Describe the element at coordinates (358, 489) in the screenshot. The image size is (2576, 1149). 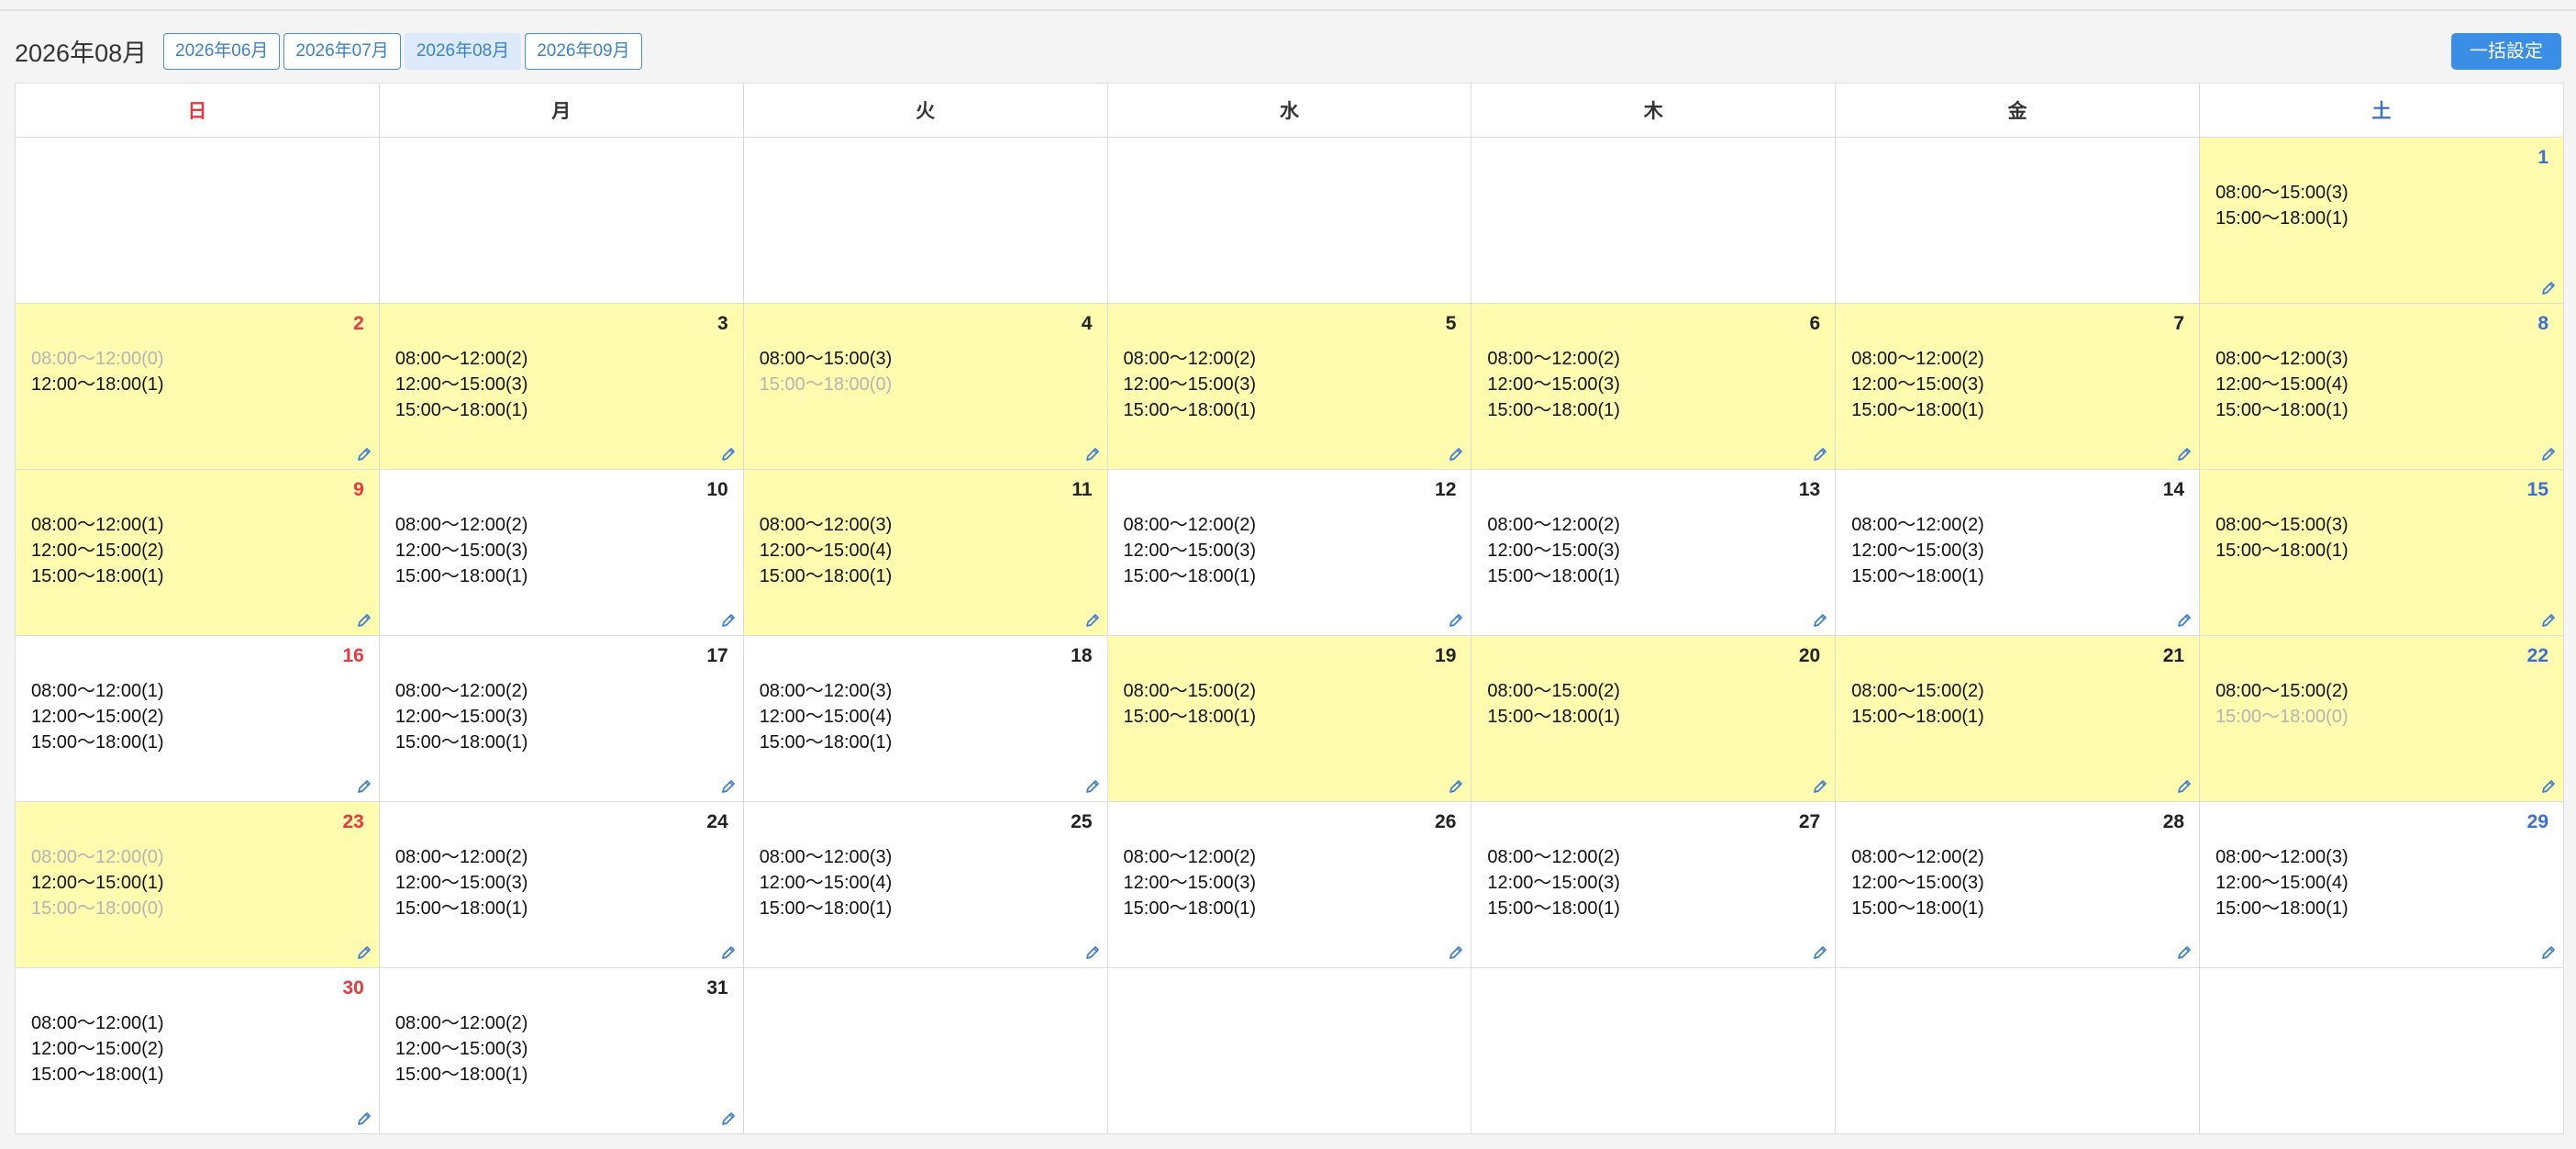
I see `day-number: 9` at that location.